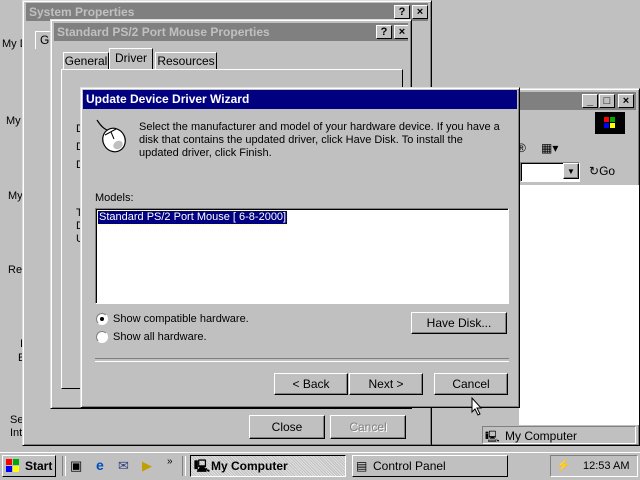 This screenshot has height=480, width=640. I want to click on explorer-content, so click(579, 305).